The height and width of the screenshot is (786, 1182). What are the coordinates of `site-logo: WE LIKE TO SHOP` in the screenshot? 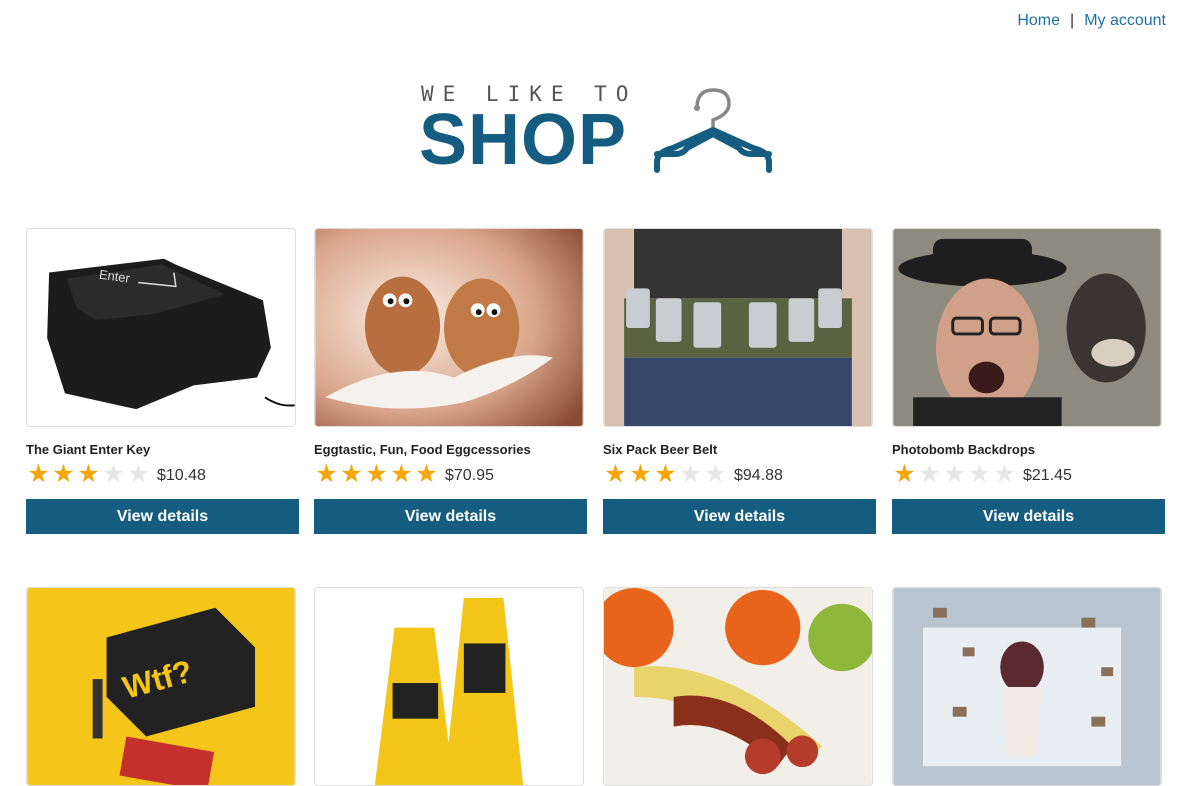 It's located at (599, 130).